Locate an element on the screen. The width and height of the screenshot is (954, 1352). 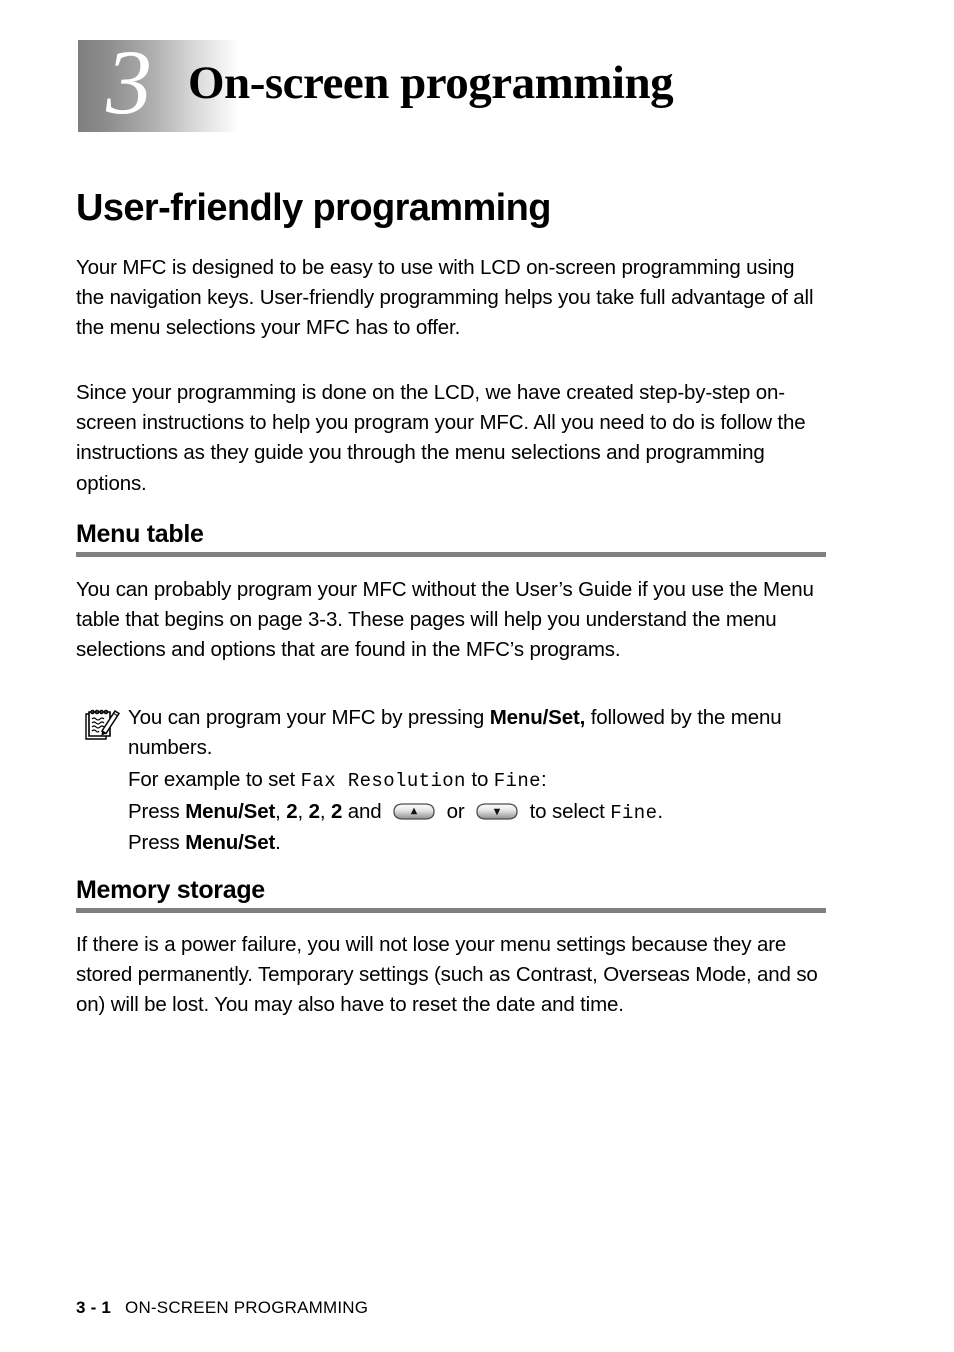
example-setting-name: Fax Resolution is located at coordinates (383, 781).